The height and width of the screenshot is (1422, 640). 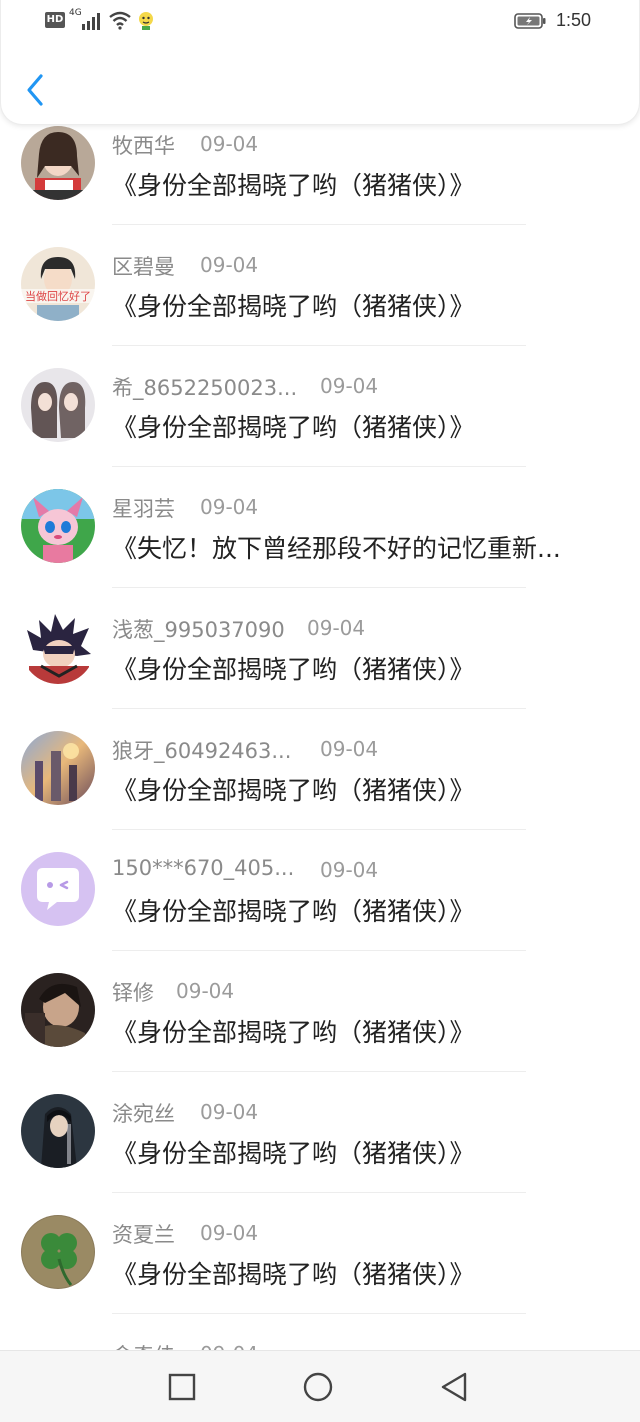 What do you see at coordinates (320, 1253) in the screenshot?
I see `list-item: 资夏兰 09-04 《身份全部揭晓了哟（猪猪侠）》` at bounding box center [320, 1253].